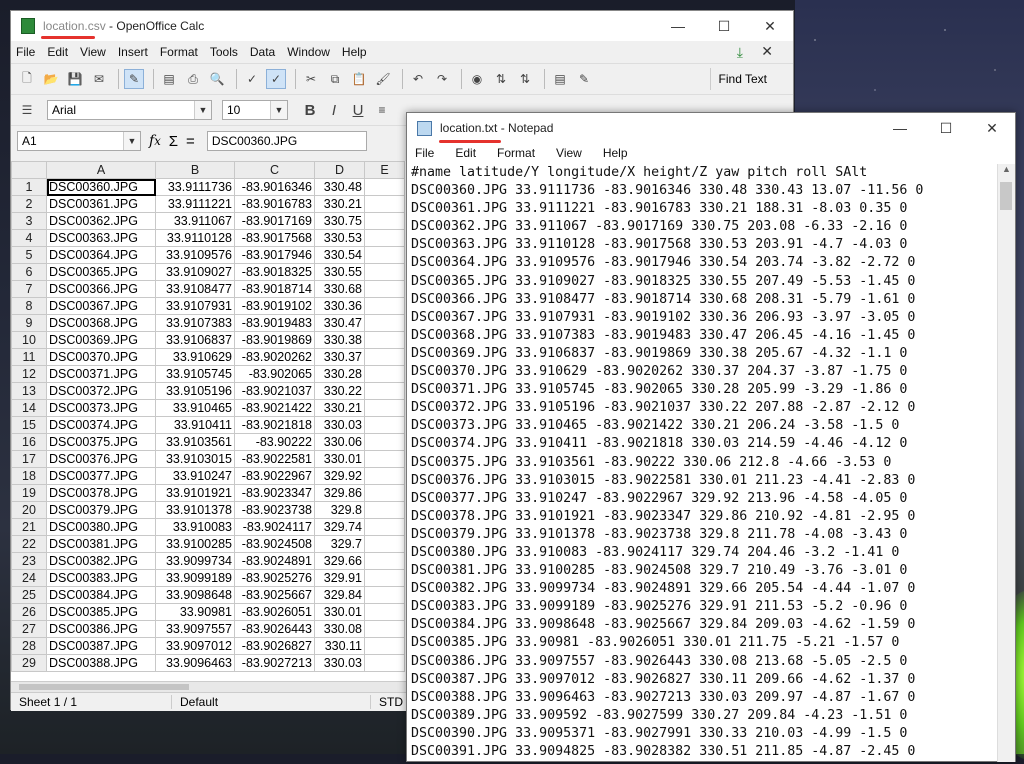 This screenshot has height=764, width=1024. What do you see at coordinates (442, 79) in the screenshot?
I see `redo-icon: ↷` at bounding box center [442, 79].